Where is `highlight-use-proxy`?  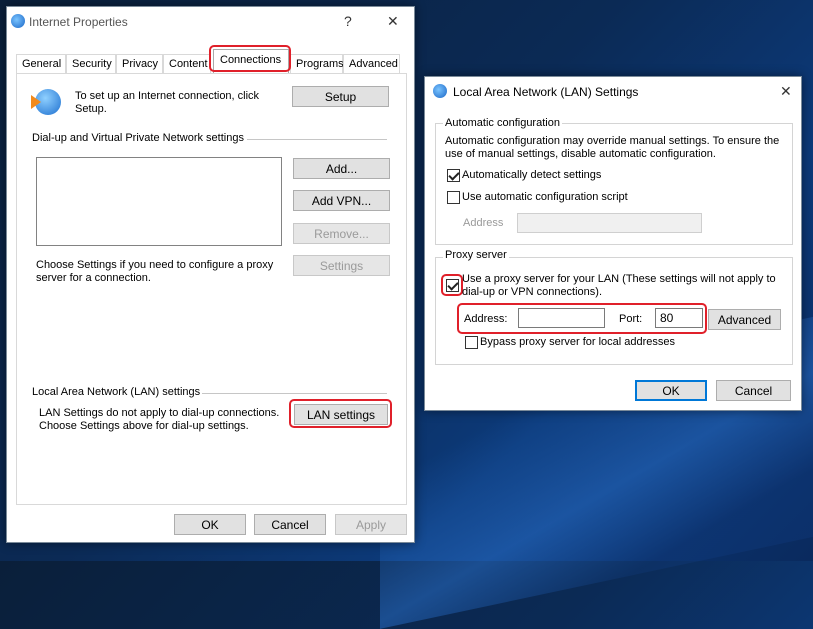 highlight-use-proxy is located at coordinates (452, 285).